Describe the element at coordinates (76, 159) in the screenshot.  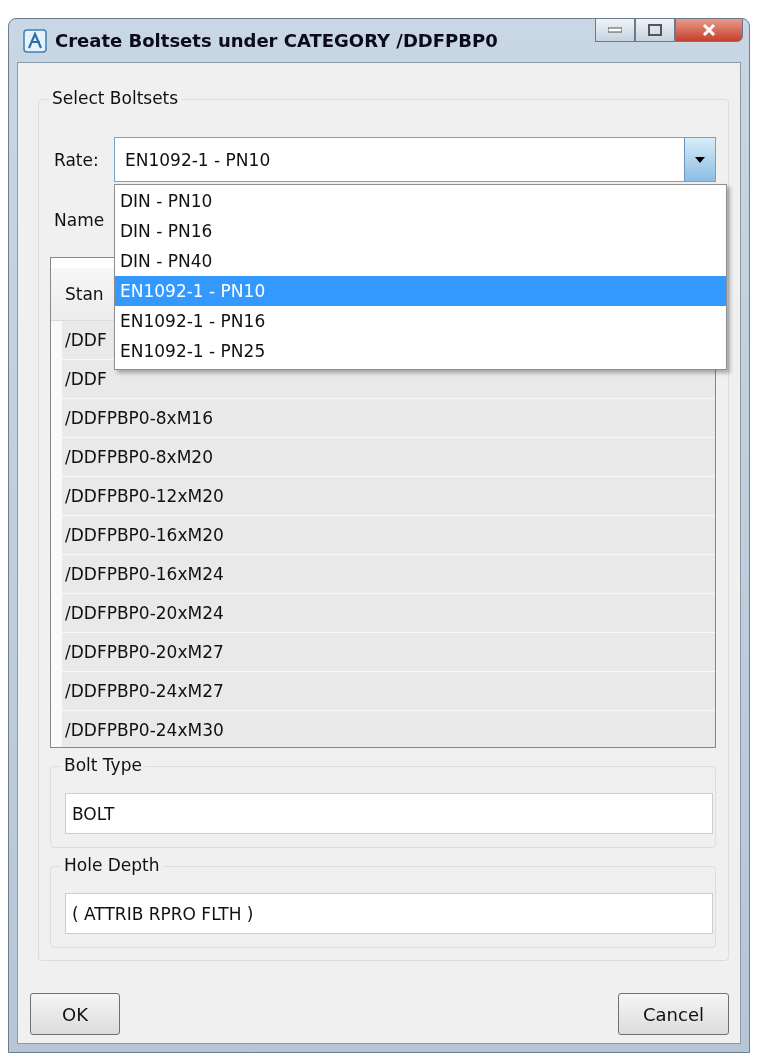
I see `rate-label: Rate:` at that location.